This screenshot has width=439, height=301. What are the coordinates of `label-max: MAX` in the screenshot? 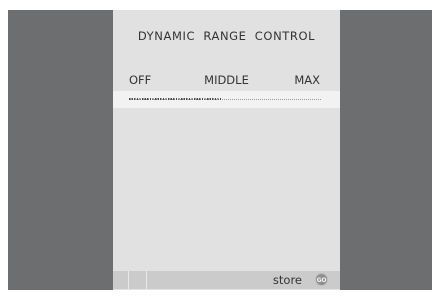 It's located at (307, 80).